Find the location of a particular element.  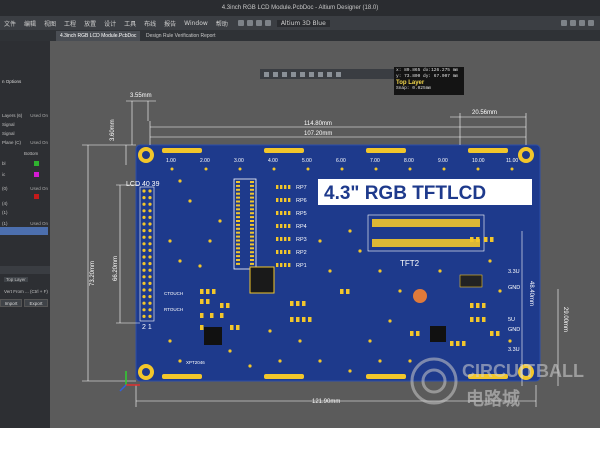

undo-icon is located at coordinates (258, 23).